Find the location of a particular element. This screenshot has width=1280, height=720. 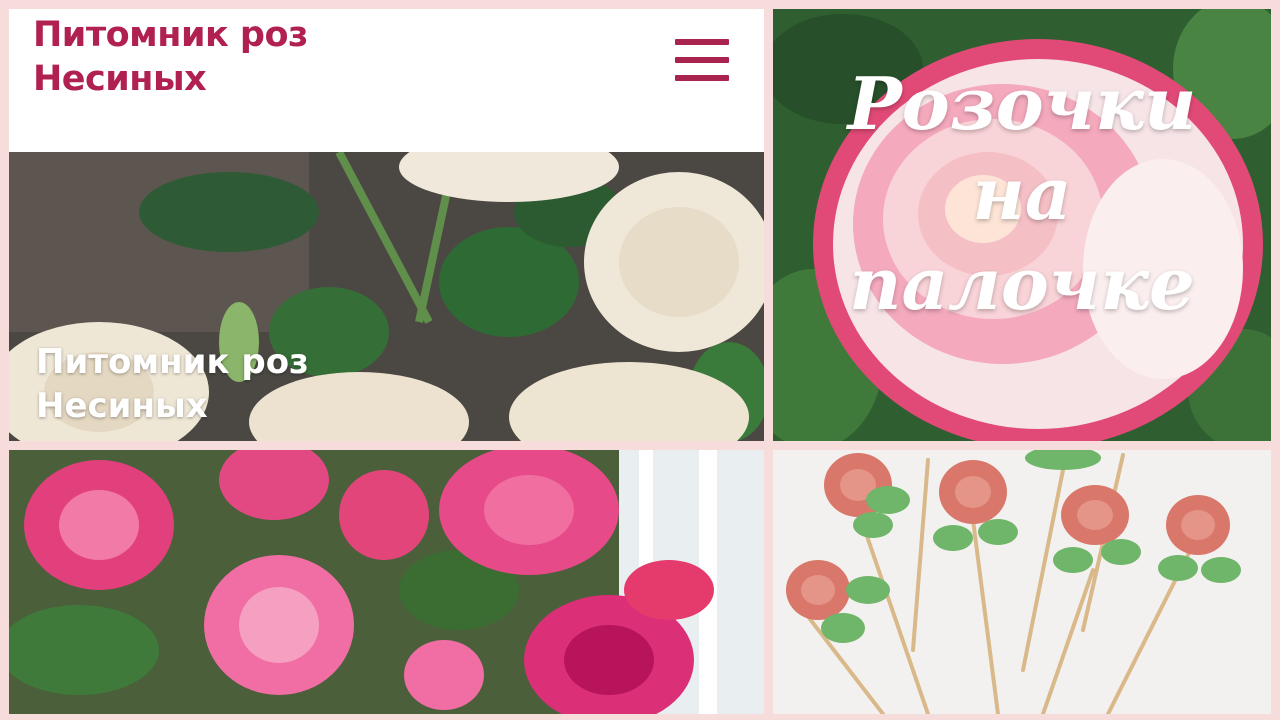

hero-title: Питомник роз Несиных is located at coordinates (246, 384).